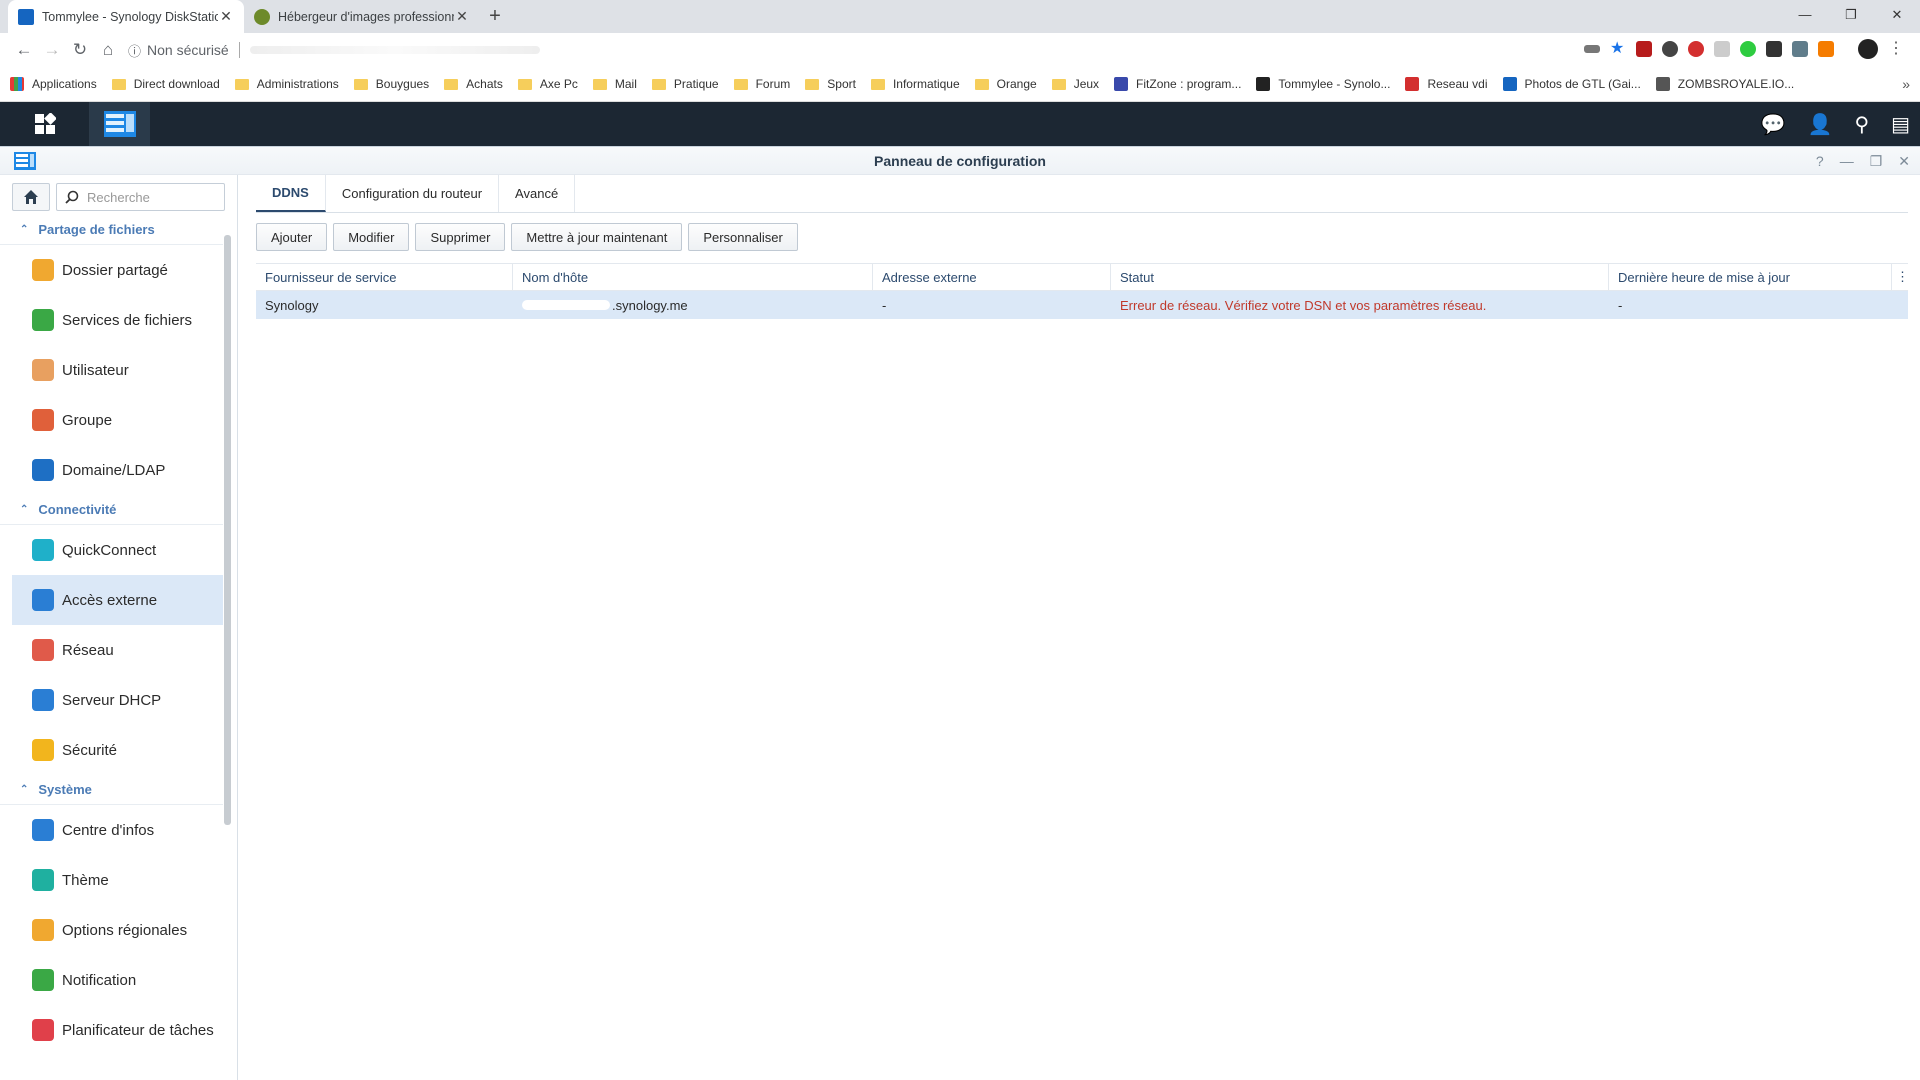 Image resolution: width=1920 pixels, height=1080 pixels. What do you see at coordinates (52, 50) in the screenshot?
I see `forward-arrow-icon: →` at bounding box center [52, 50].